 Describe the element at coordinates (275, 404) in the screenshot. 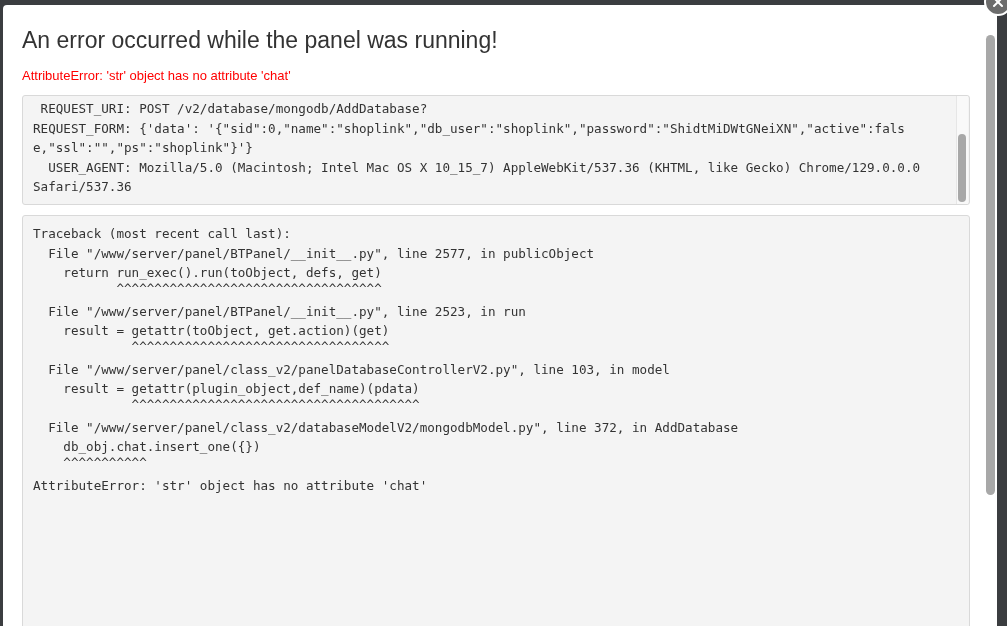

I see `caret-marker: ^^^^^^^^^^^^^^^^^^^^^^^^^^^^^^^^^^^^^^` at that location.